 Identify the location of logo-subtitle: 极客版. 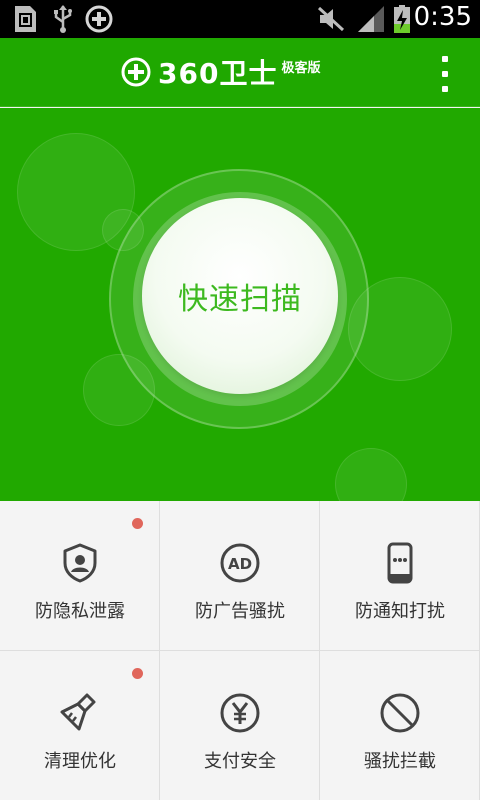
(301, 68).